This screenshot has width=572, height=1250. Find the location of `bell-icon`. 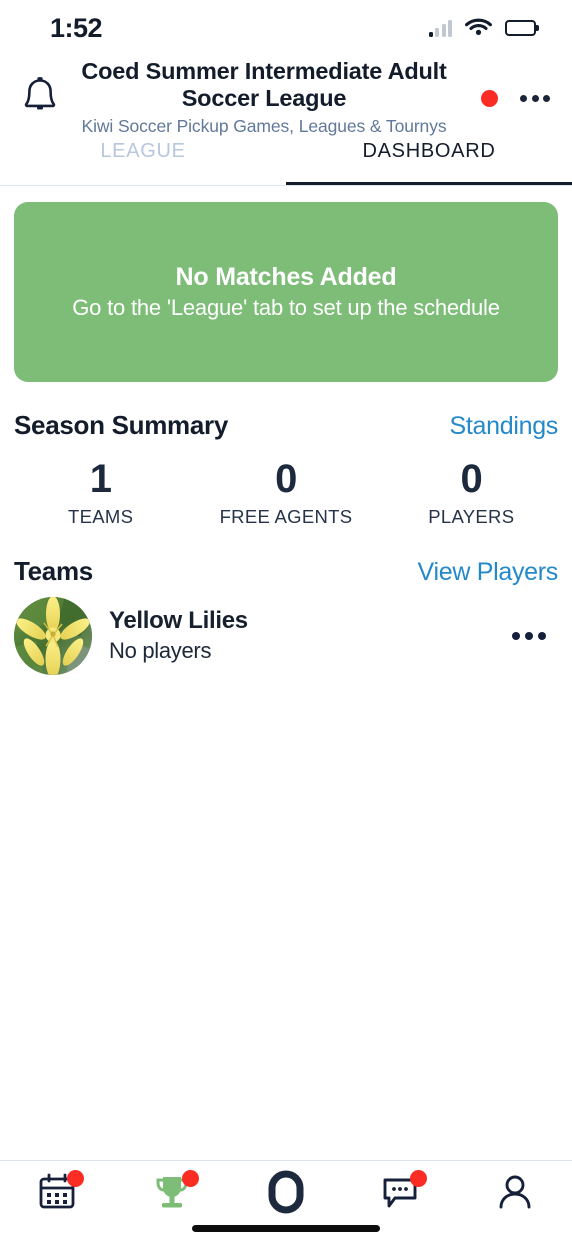

bell-icon is located at coordinates (40, 98).